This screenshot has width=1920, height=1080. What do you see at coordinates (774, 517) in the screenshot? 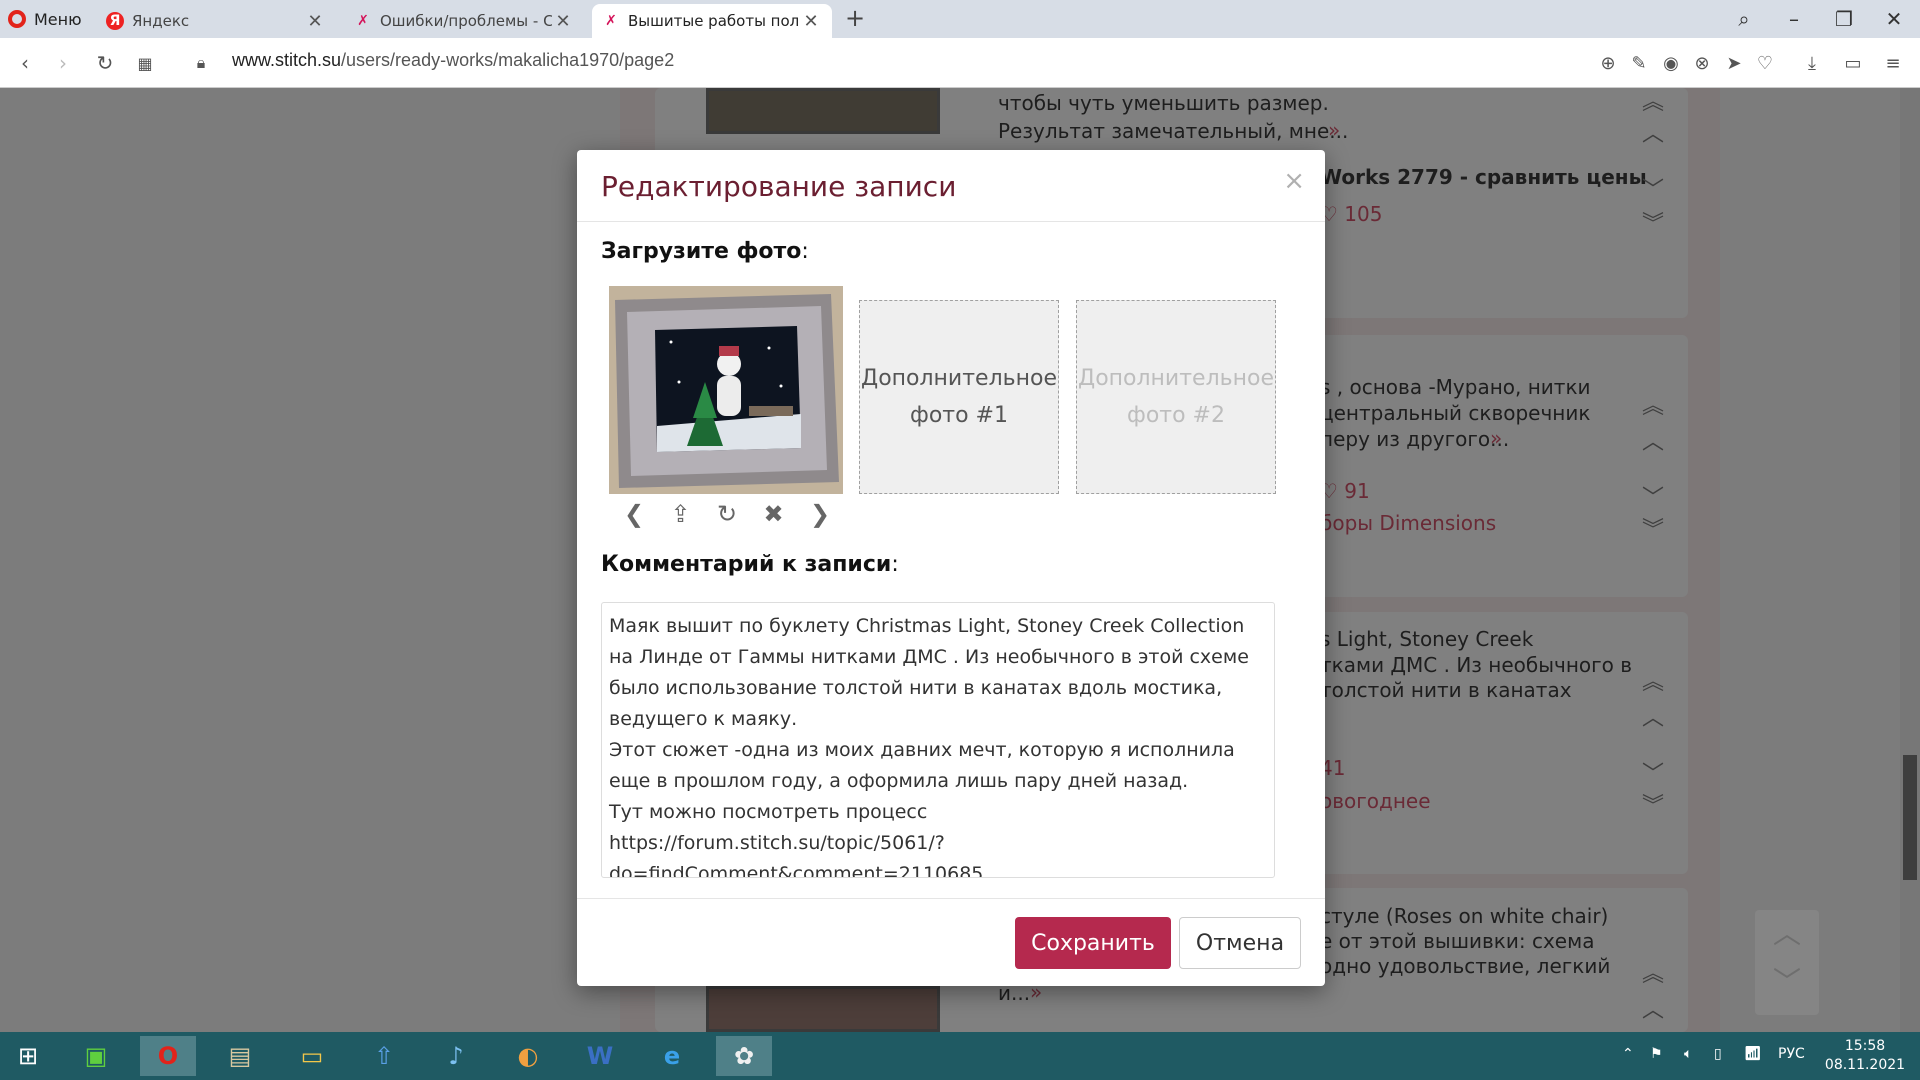
I see `delete-photo-icon: ✖` at bounding box center [774, 517].